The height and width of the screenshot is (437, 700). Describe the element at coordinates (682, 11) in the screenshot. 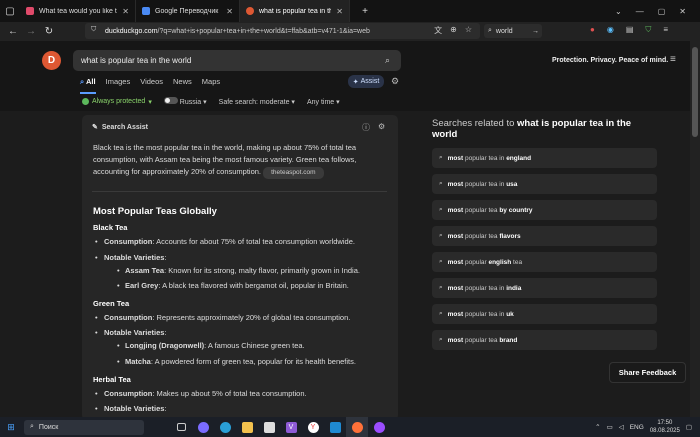

I see `close-window-icon: ✕` at that location.